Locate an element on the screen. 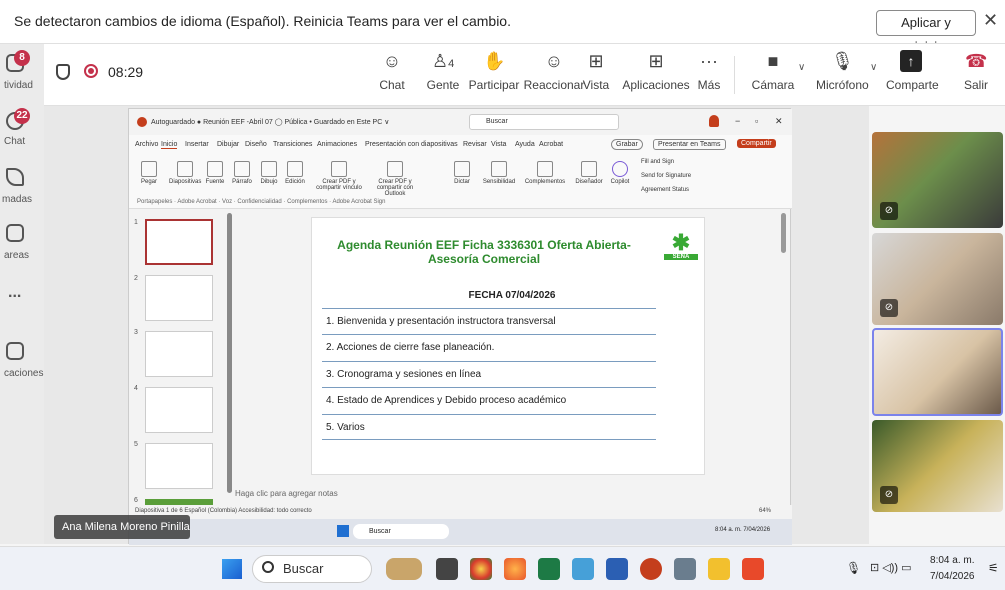  tab-ayuda: Ayuda is located at coordinates (525, 144).